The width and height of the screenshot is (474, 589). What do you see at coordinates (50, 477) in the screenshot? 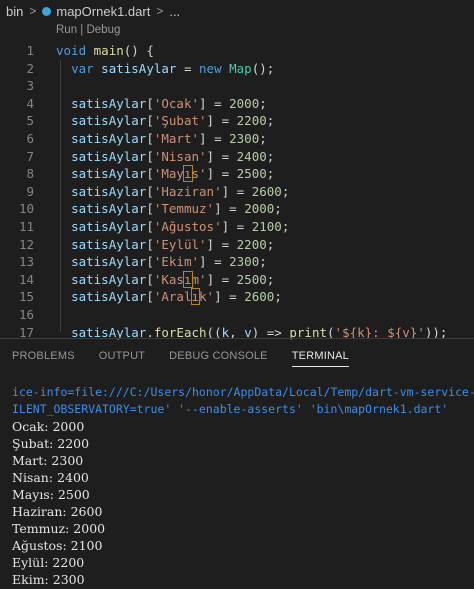
I see `terminal-output-line: Nisan: 2400` at bounding box center [50, 477].